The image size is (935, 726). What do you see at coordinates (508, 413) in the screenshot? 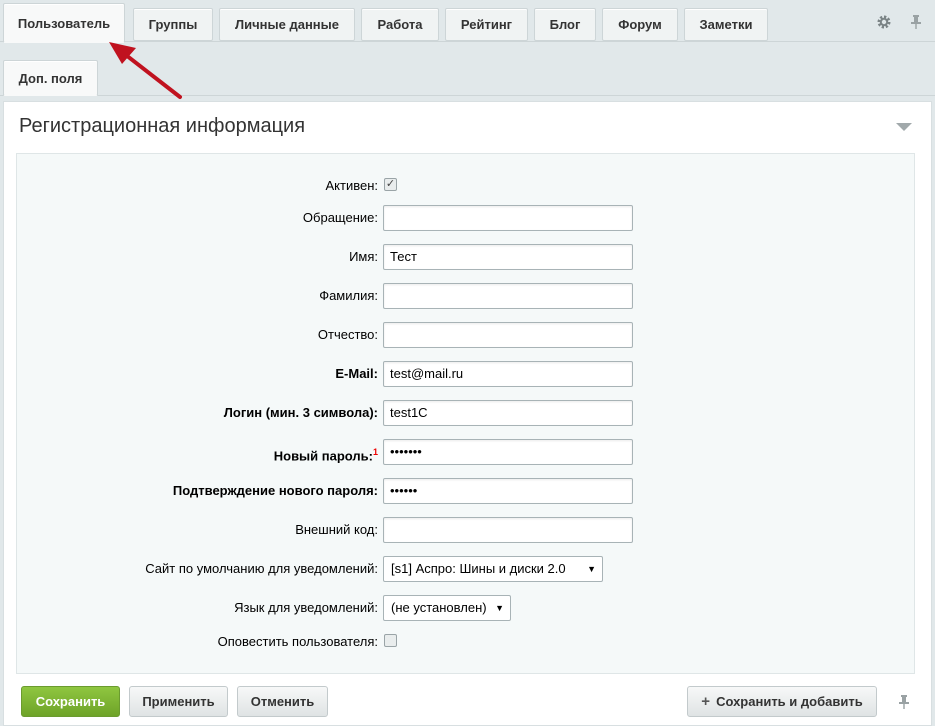
I see `login-input: test1C` at bounding box center [508, 413].